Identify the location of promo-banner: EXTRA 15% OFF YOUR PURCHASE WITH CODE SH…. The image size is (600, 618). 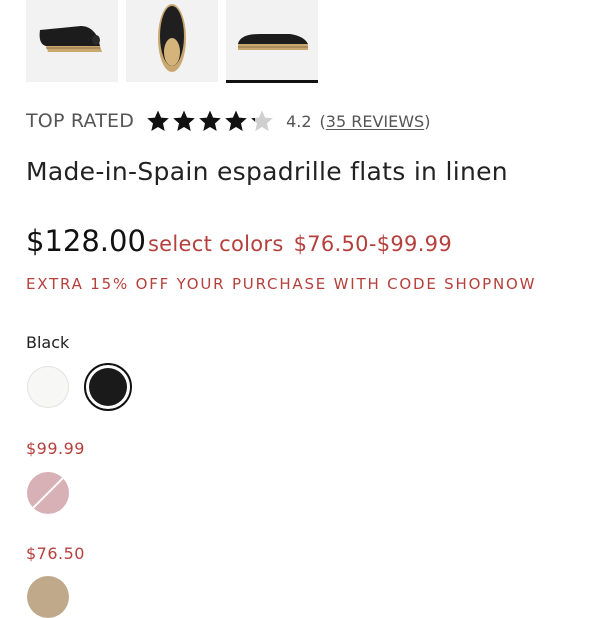
(281, 284).